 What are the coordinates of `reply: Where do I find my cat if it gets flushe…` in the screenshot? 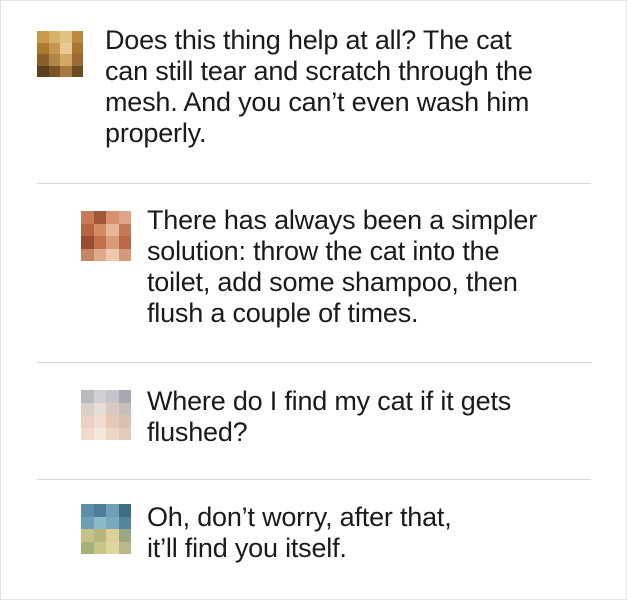 It's located at (349, 417).